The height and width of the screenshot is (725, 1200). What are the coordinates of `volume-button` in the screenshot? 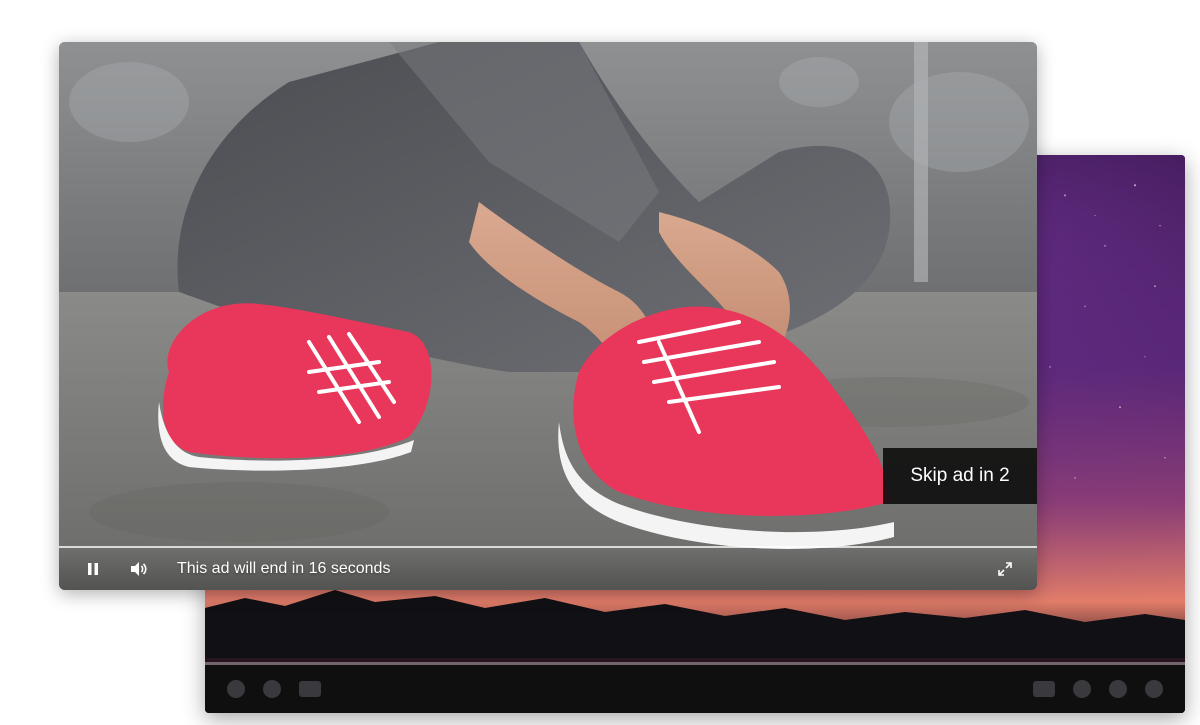 It's located at (139, 569).